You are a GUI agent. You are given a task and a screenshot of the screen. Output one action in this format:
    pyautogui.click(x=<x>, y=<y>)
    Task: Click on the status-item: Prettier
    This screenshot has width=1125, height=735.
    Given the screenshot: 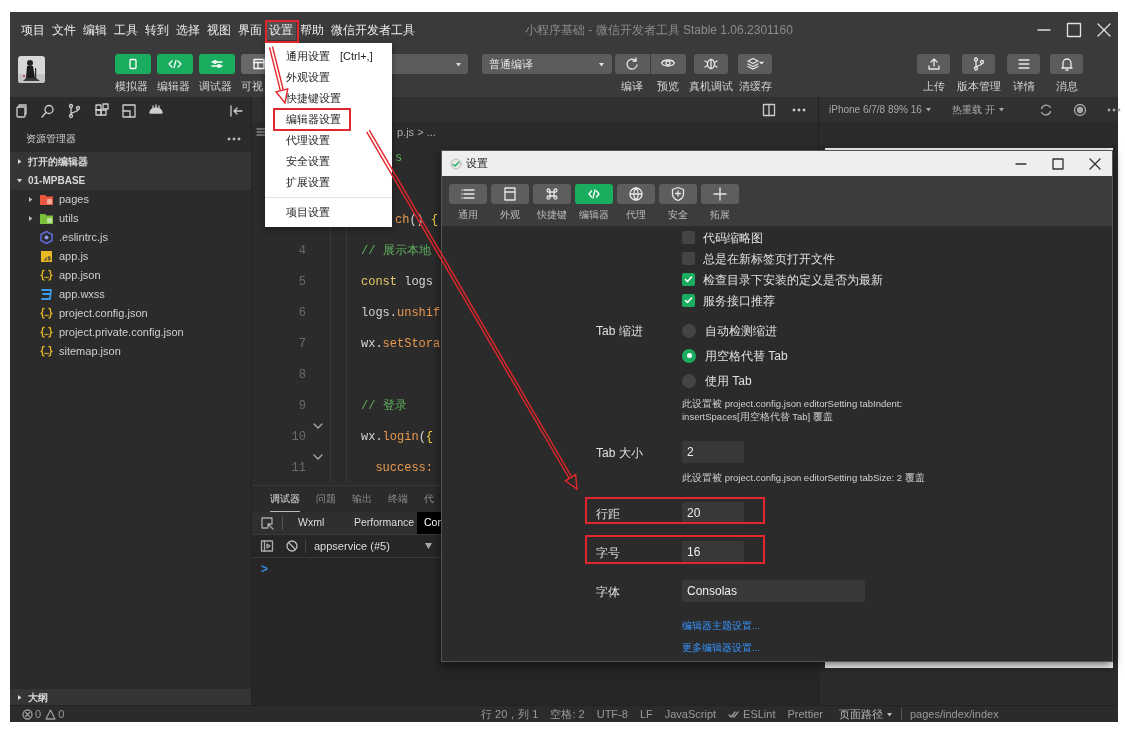 What is the action you would take?
    pyautogui.click(x=805, y=714)
    